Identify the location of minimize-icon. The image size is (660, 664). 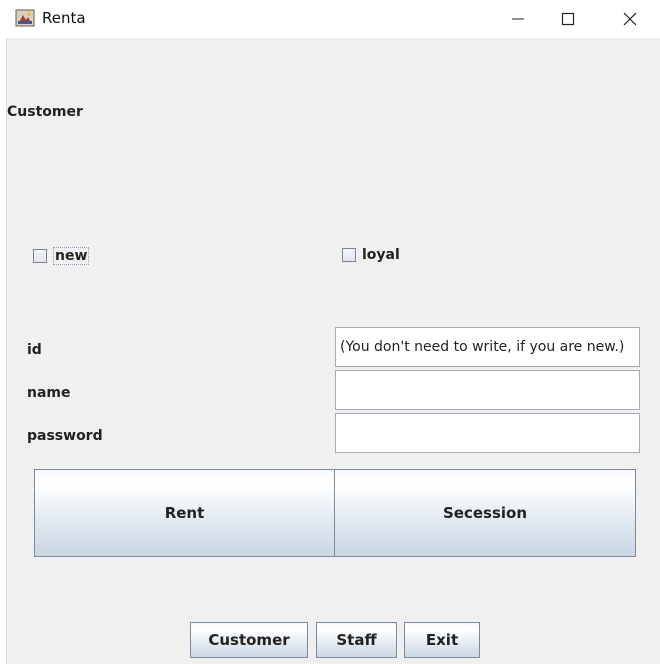
(518, 19).